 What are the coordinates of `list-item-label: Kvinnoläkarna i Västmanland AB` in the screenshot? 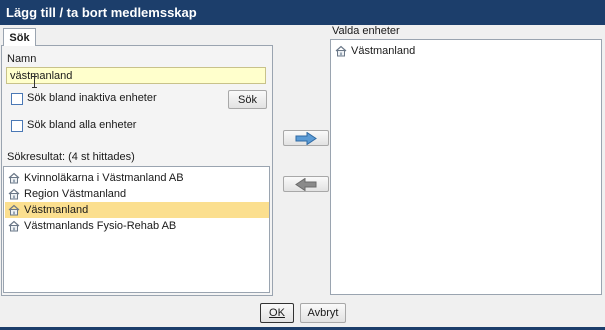 It's located at (104, 178).